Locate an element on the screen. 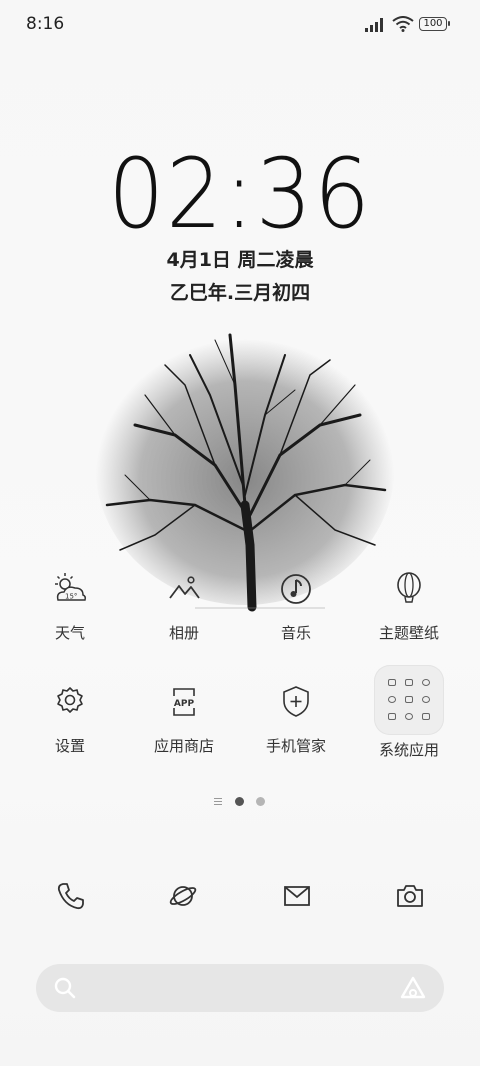 This screenshot has height=1066, width=480. app-label: 手机管家 is located at coordinates (295, 746).